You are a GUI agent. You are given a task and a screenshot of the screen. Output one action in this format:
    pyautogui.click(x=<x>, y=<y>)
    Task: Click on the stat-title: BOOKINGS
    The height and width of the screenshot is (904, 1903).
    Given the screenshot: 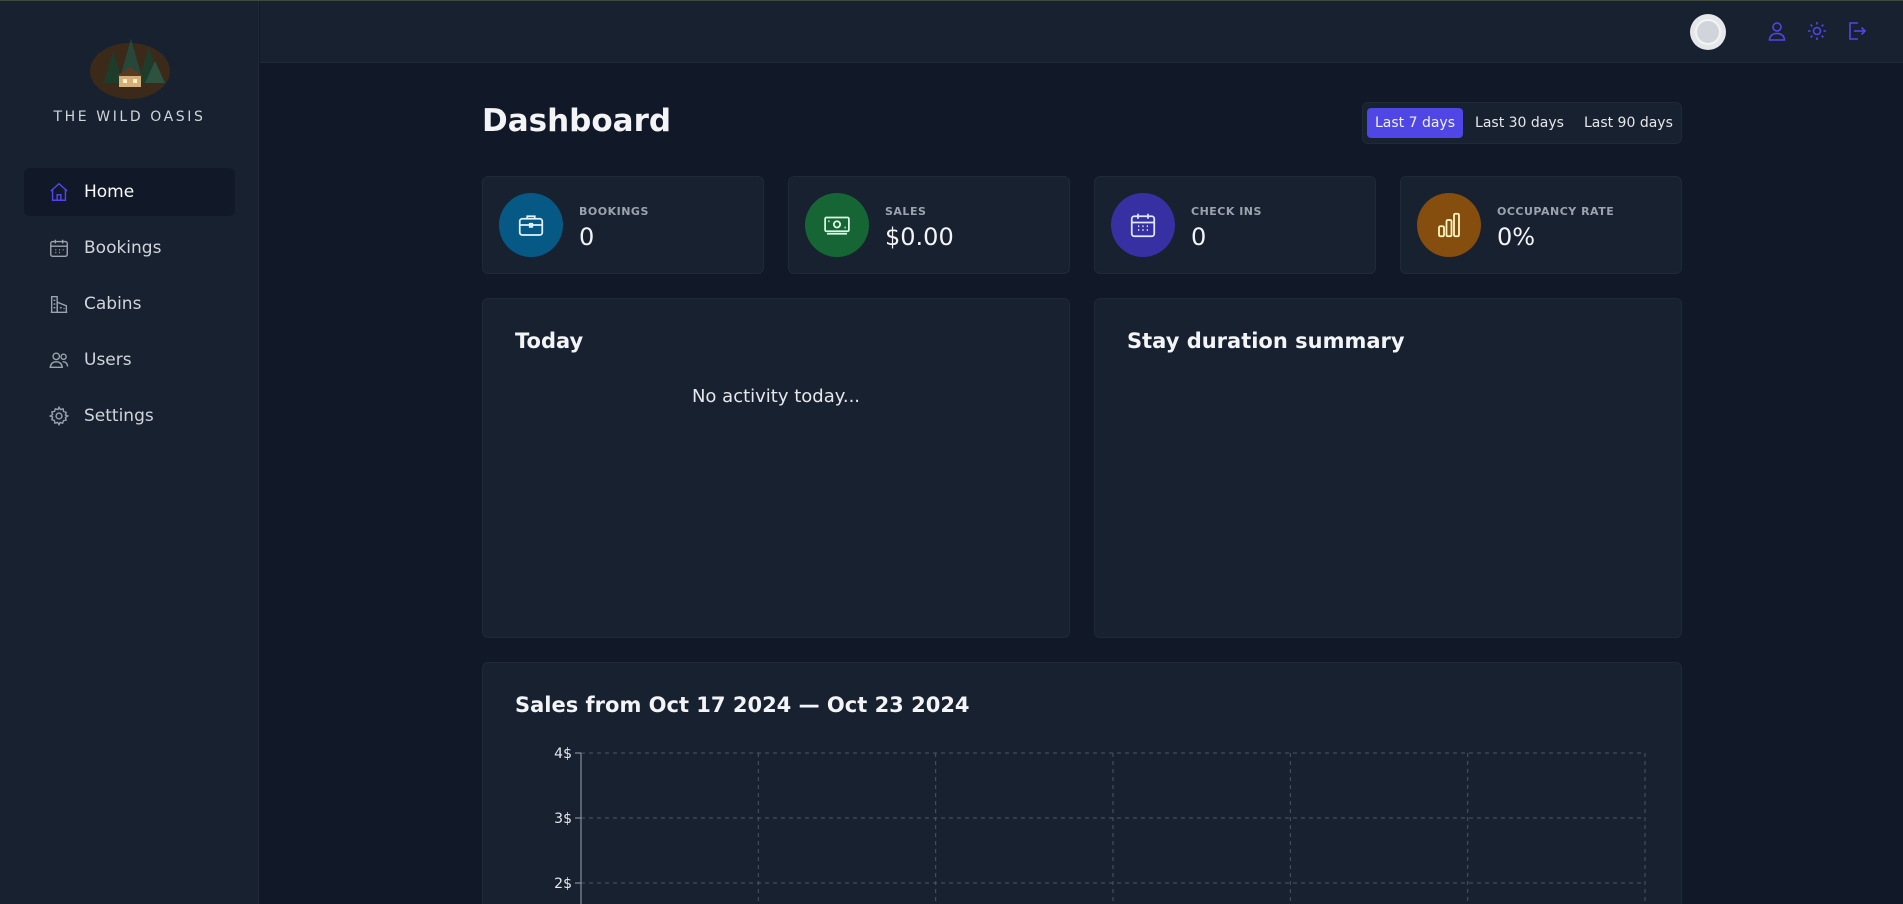 What is the action you would take?
    pyautogui.click(x=614, y=211)
    